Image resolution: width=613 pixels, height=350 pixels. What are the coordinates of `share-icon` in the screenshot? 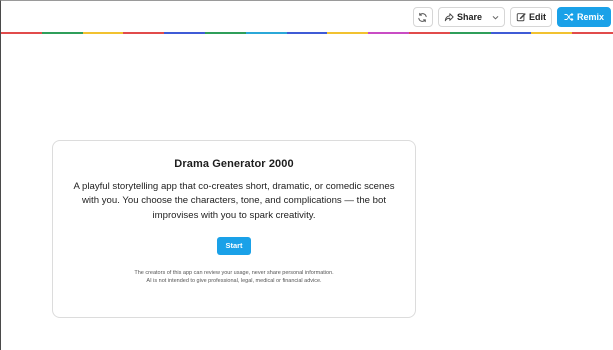 It's located at (449, 17).